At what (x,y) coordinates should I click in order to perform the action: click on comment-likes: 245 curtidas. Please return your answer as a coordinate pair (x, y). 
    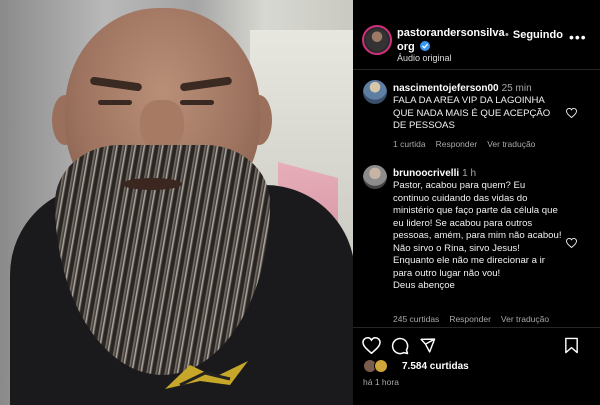
    Looking at the image, I should click on (416, 319).